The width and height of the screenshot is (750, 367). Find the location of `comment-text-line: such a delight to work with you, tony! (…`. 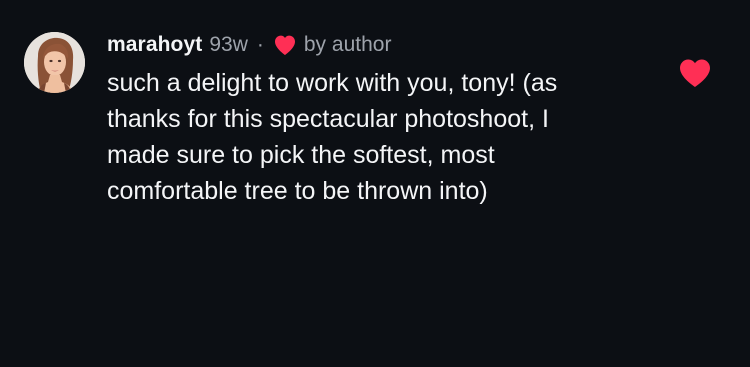

comment-text-line: such a delight to work with you, tony! (… is located at coordinates (332, 83).